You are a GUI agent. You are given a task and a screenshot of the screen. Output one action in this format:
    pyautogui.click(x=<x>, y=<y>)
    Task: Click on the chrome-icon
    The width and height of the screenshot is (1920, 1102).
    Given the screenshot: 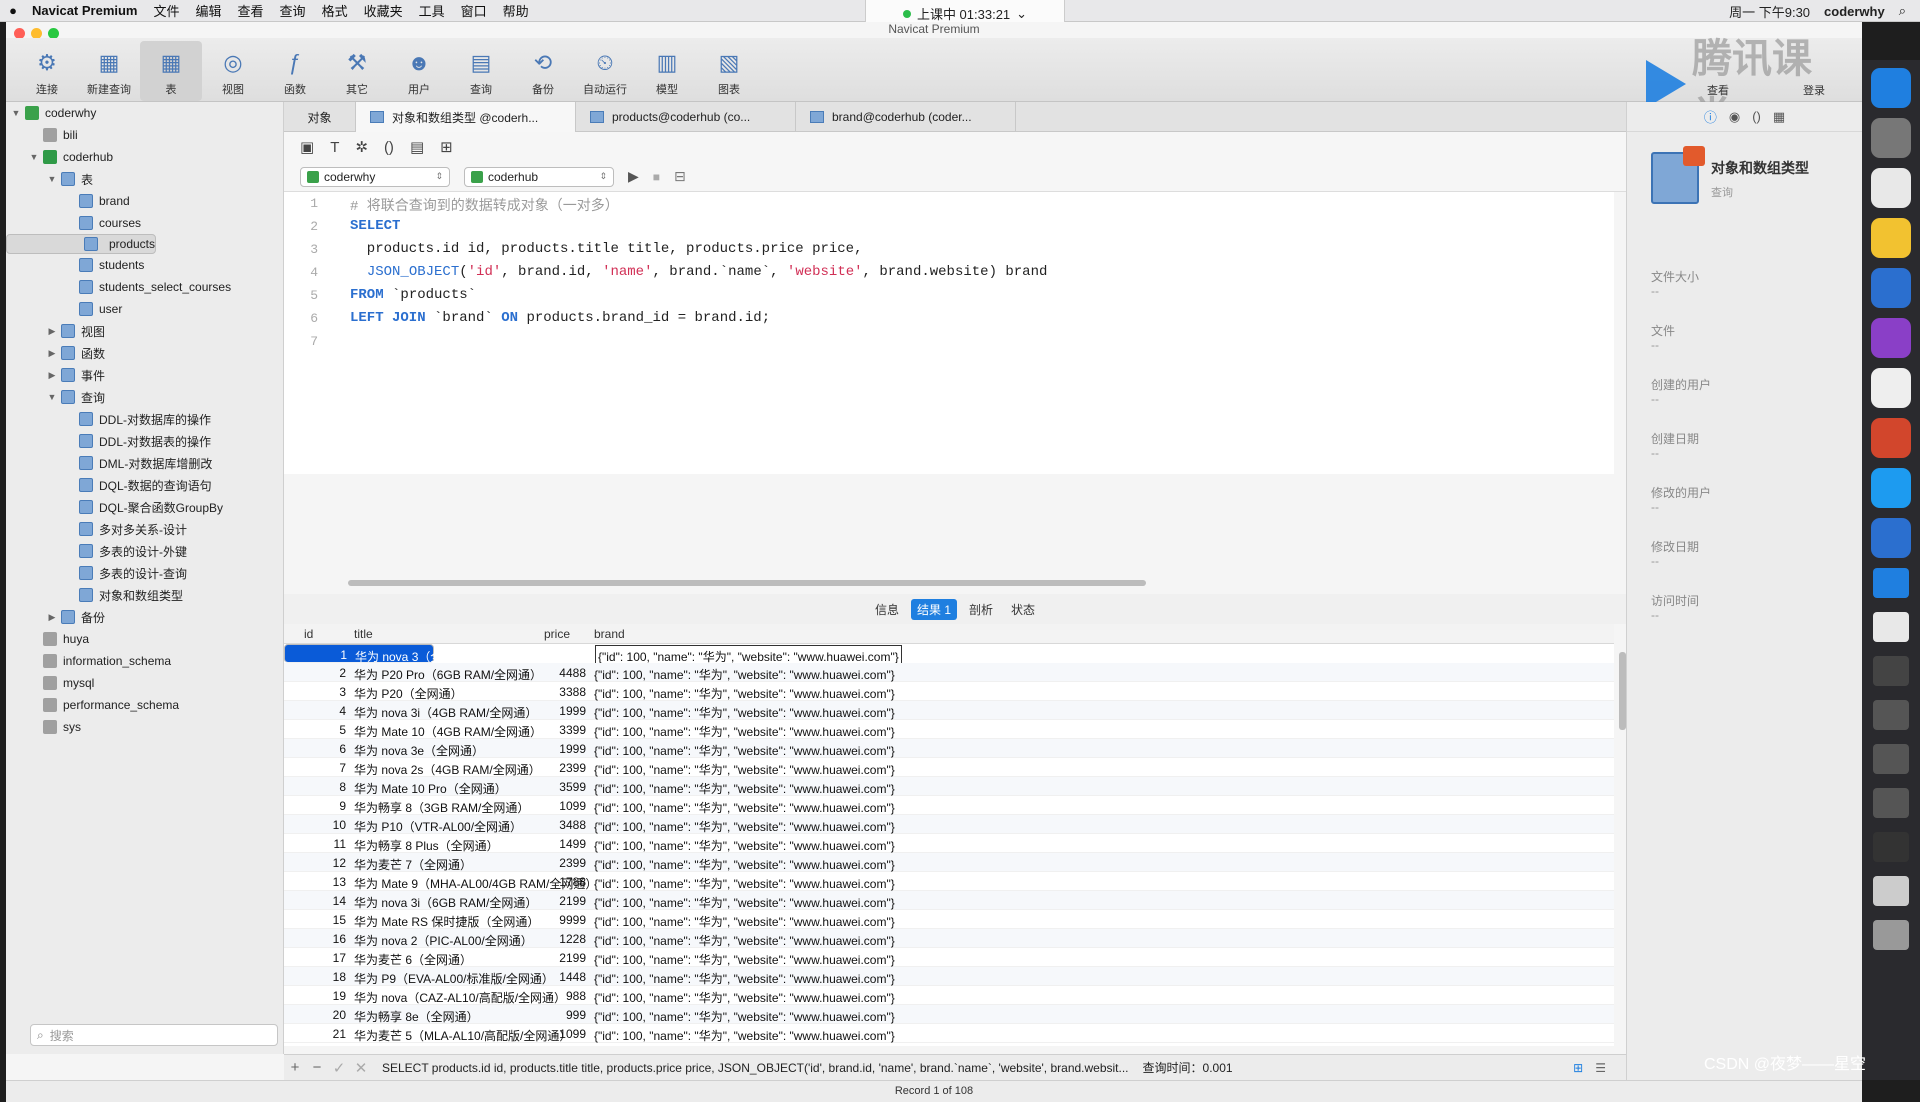 What is the action you would take?
    pyautogui.click(x=1891, y=188)
    